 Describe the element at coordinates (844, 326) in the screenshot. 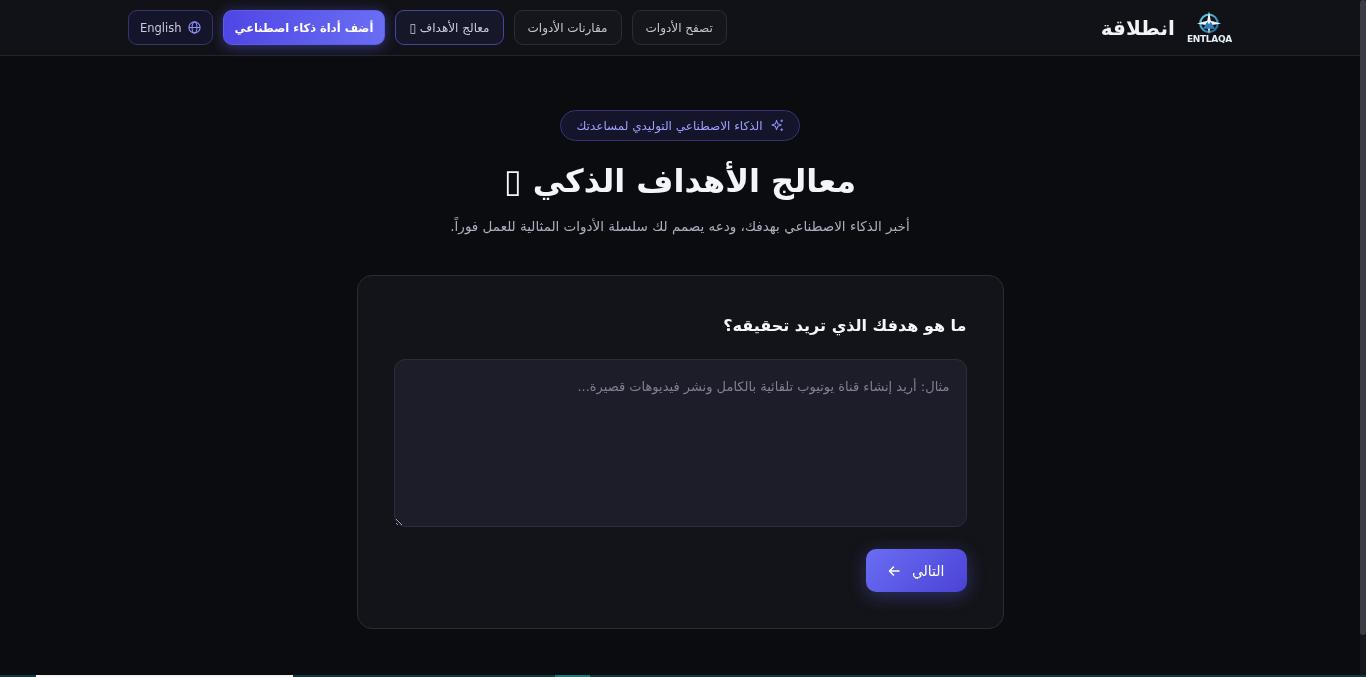

I see `goal-question: ما هو هدفك الذي تريد تحقيقه؟` at that location.